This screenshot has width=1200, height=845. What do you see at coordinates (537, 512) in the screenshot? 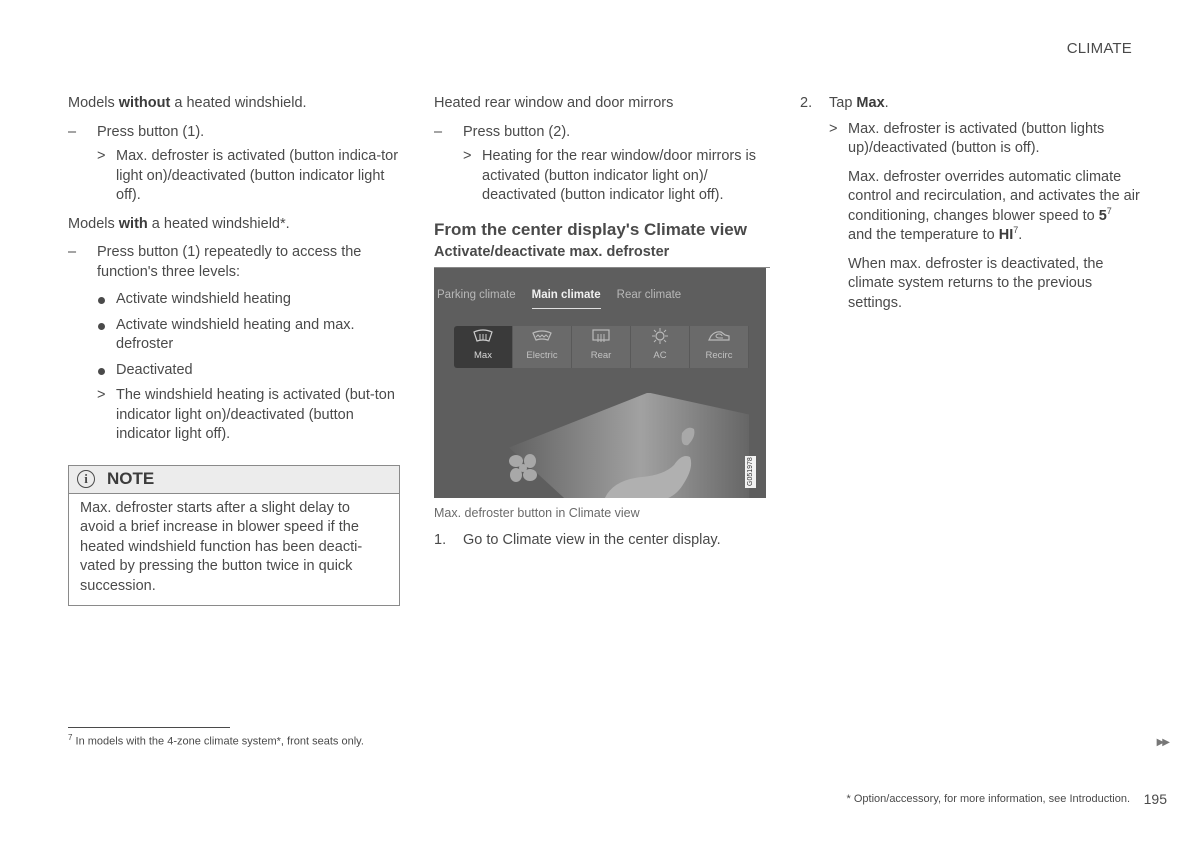
I see `figure-caption: Max. defroster button in Climate view` at bounding box center [537, 512].